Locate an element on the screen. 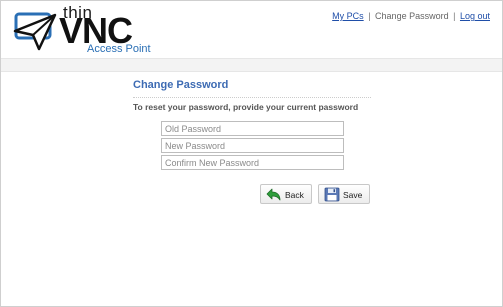 This screenshot has width=503, height=307. logout-link: Log out is located at coordinates (475, 16).